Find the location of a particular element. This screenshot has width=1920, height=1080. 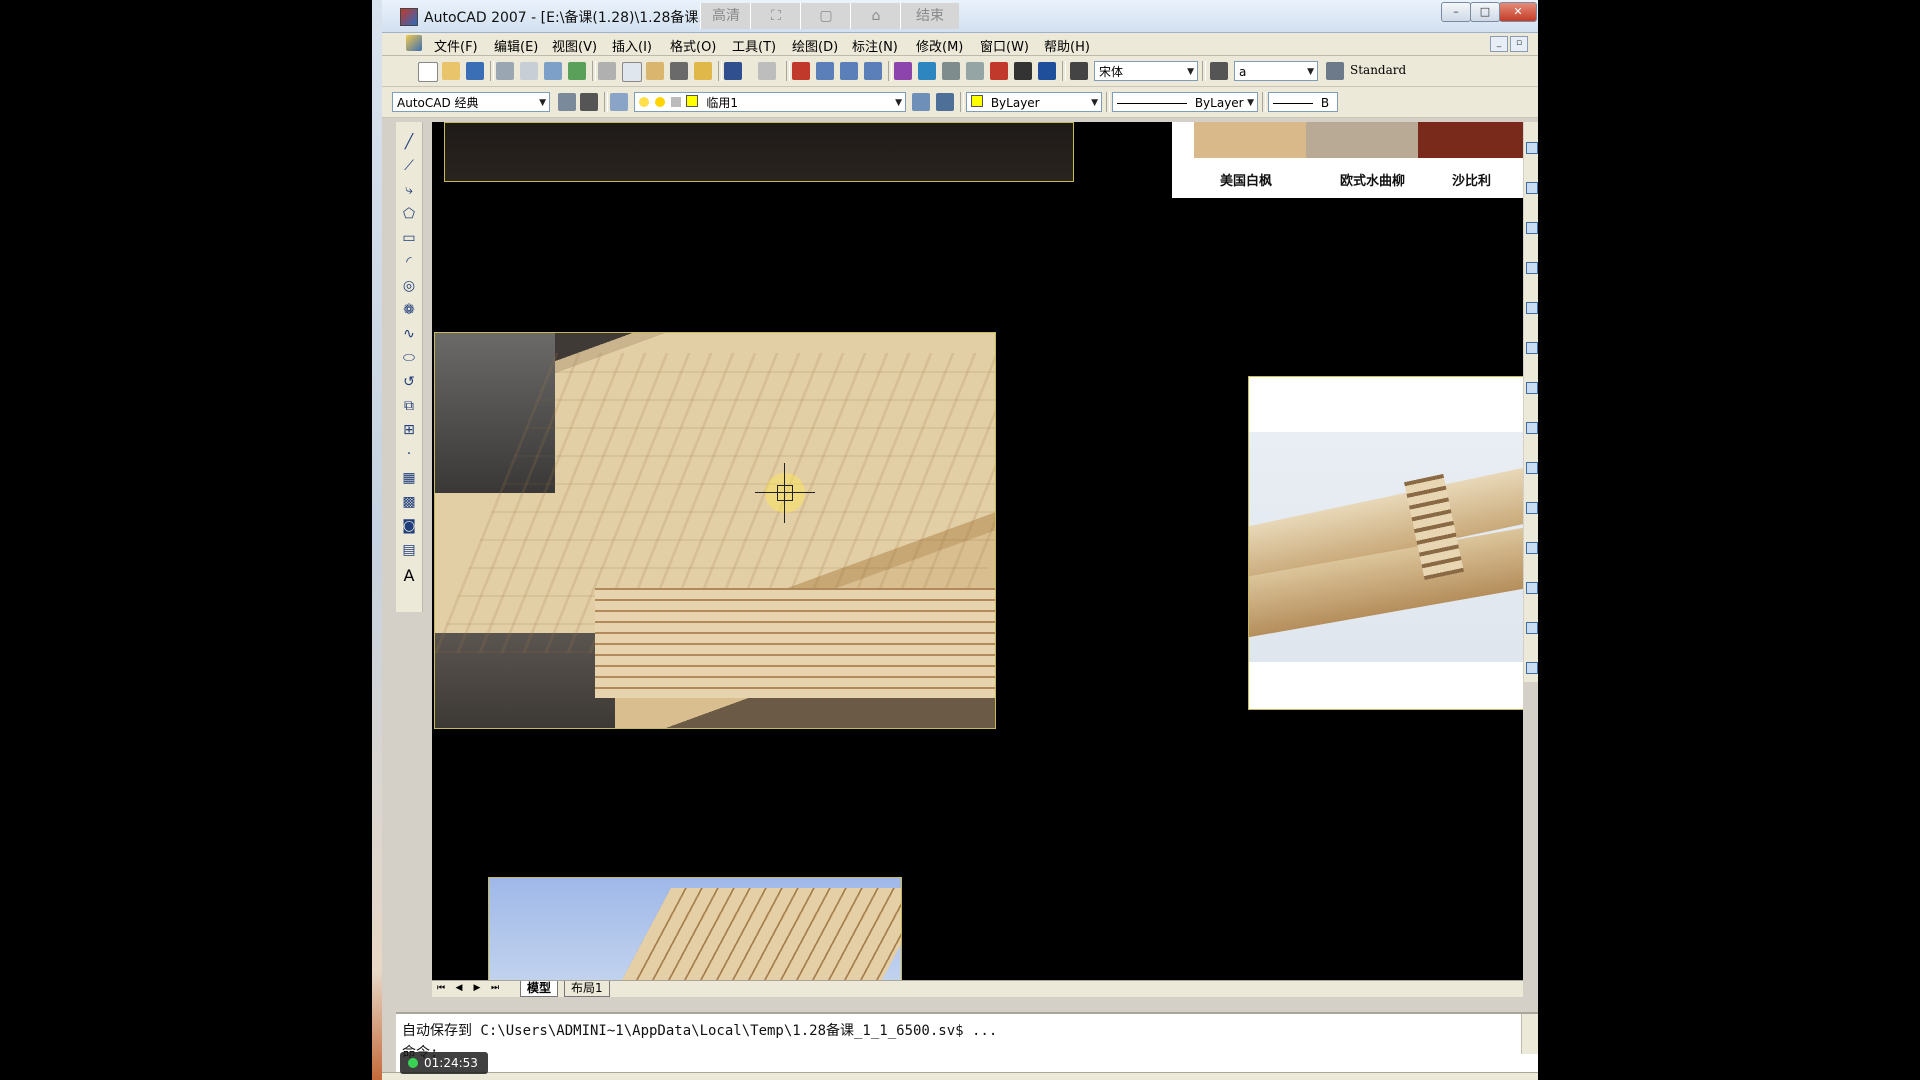

open-icon is located at coordinates (451, 71).